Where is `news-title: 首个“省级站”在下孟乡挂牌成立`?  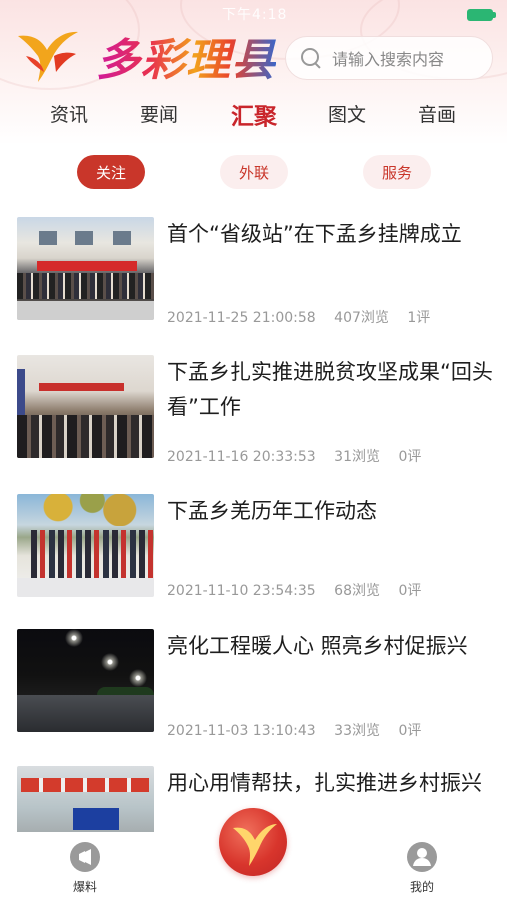 news-title: 首个“省级站”在下孟乡挂牌成立 is located at coordinates (314, 234).